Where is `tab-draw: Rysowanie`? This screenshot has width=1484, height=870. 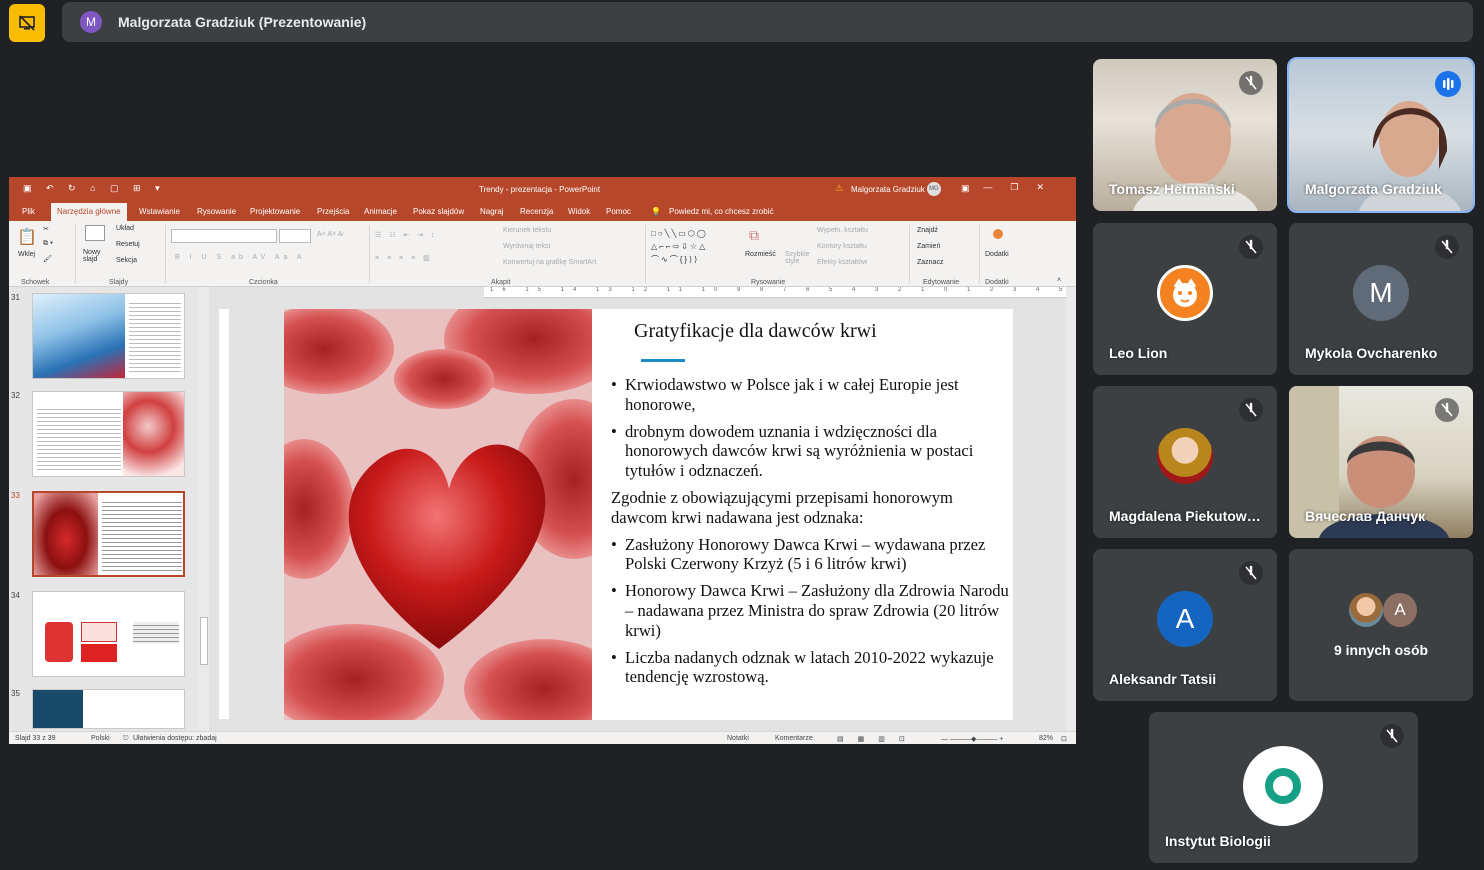 tab-draw: Rysowanie is located at coordinates (216, 211).